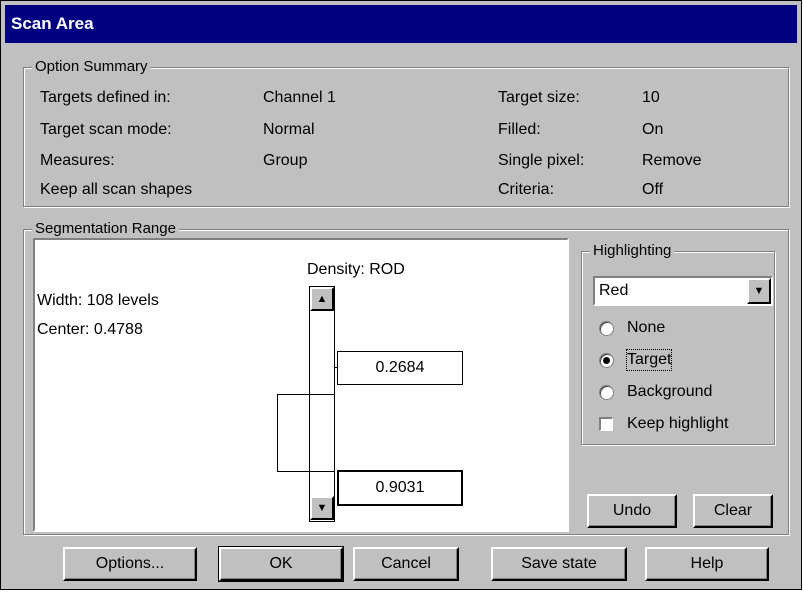  Describe the element at coordinates (541, 160) in the screenshot. I see `summary-label-single-pixel: Single pixel:` at that location.